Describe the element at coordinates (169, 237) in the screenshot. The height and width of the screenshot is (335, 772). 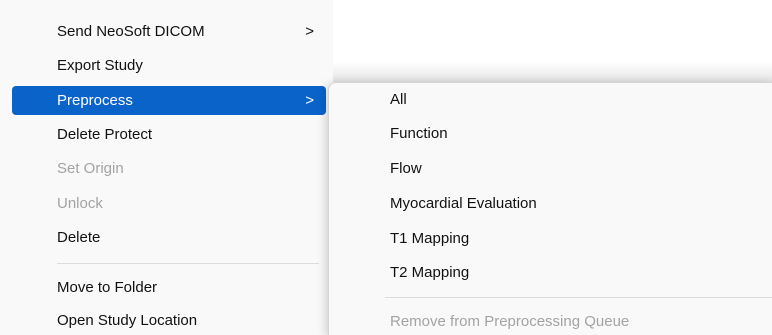
I see `menu-item-delete: Delete` at that location.